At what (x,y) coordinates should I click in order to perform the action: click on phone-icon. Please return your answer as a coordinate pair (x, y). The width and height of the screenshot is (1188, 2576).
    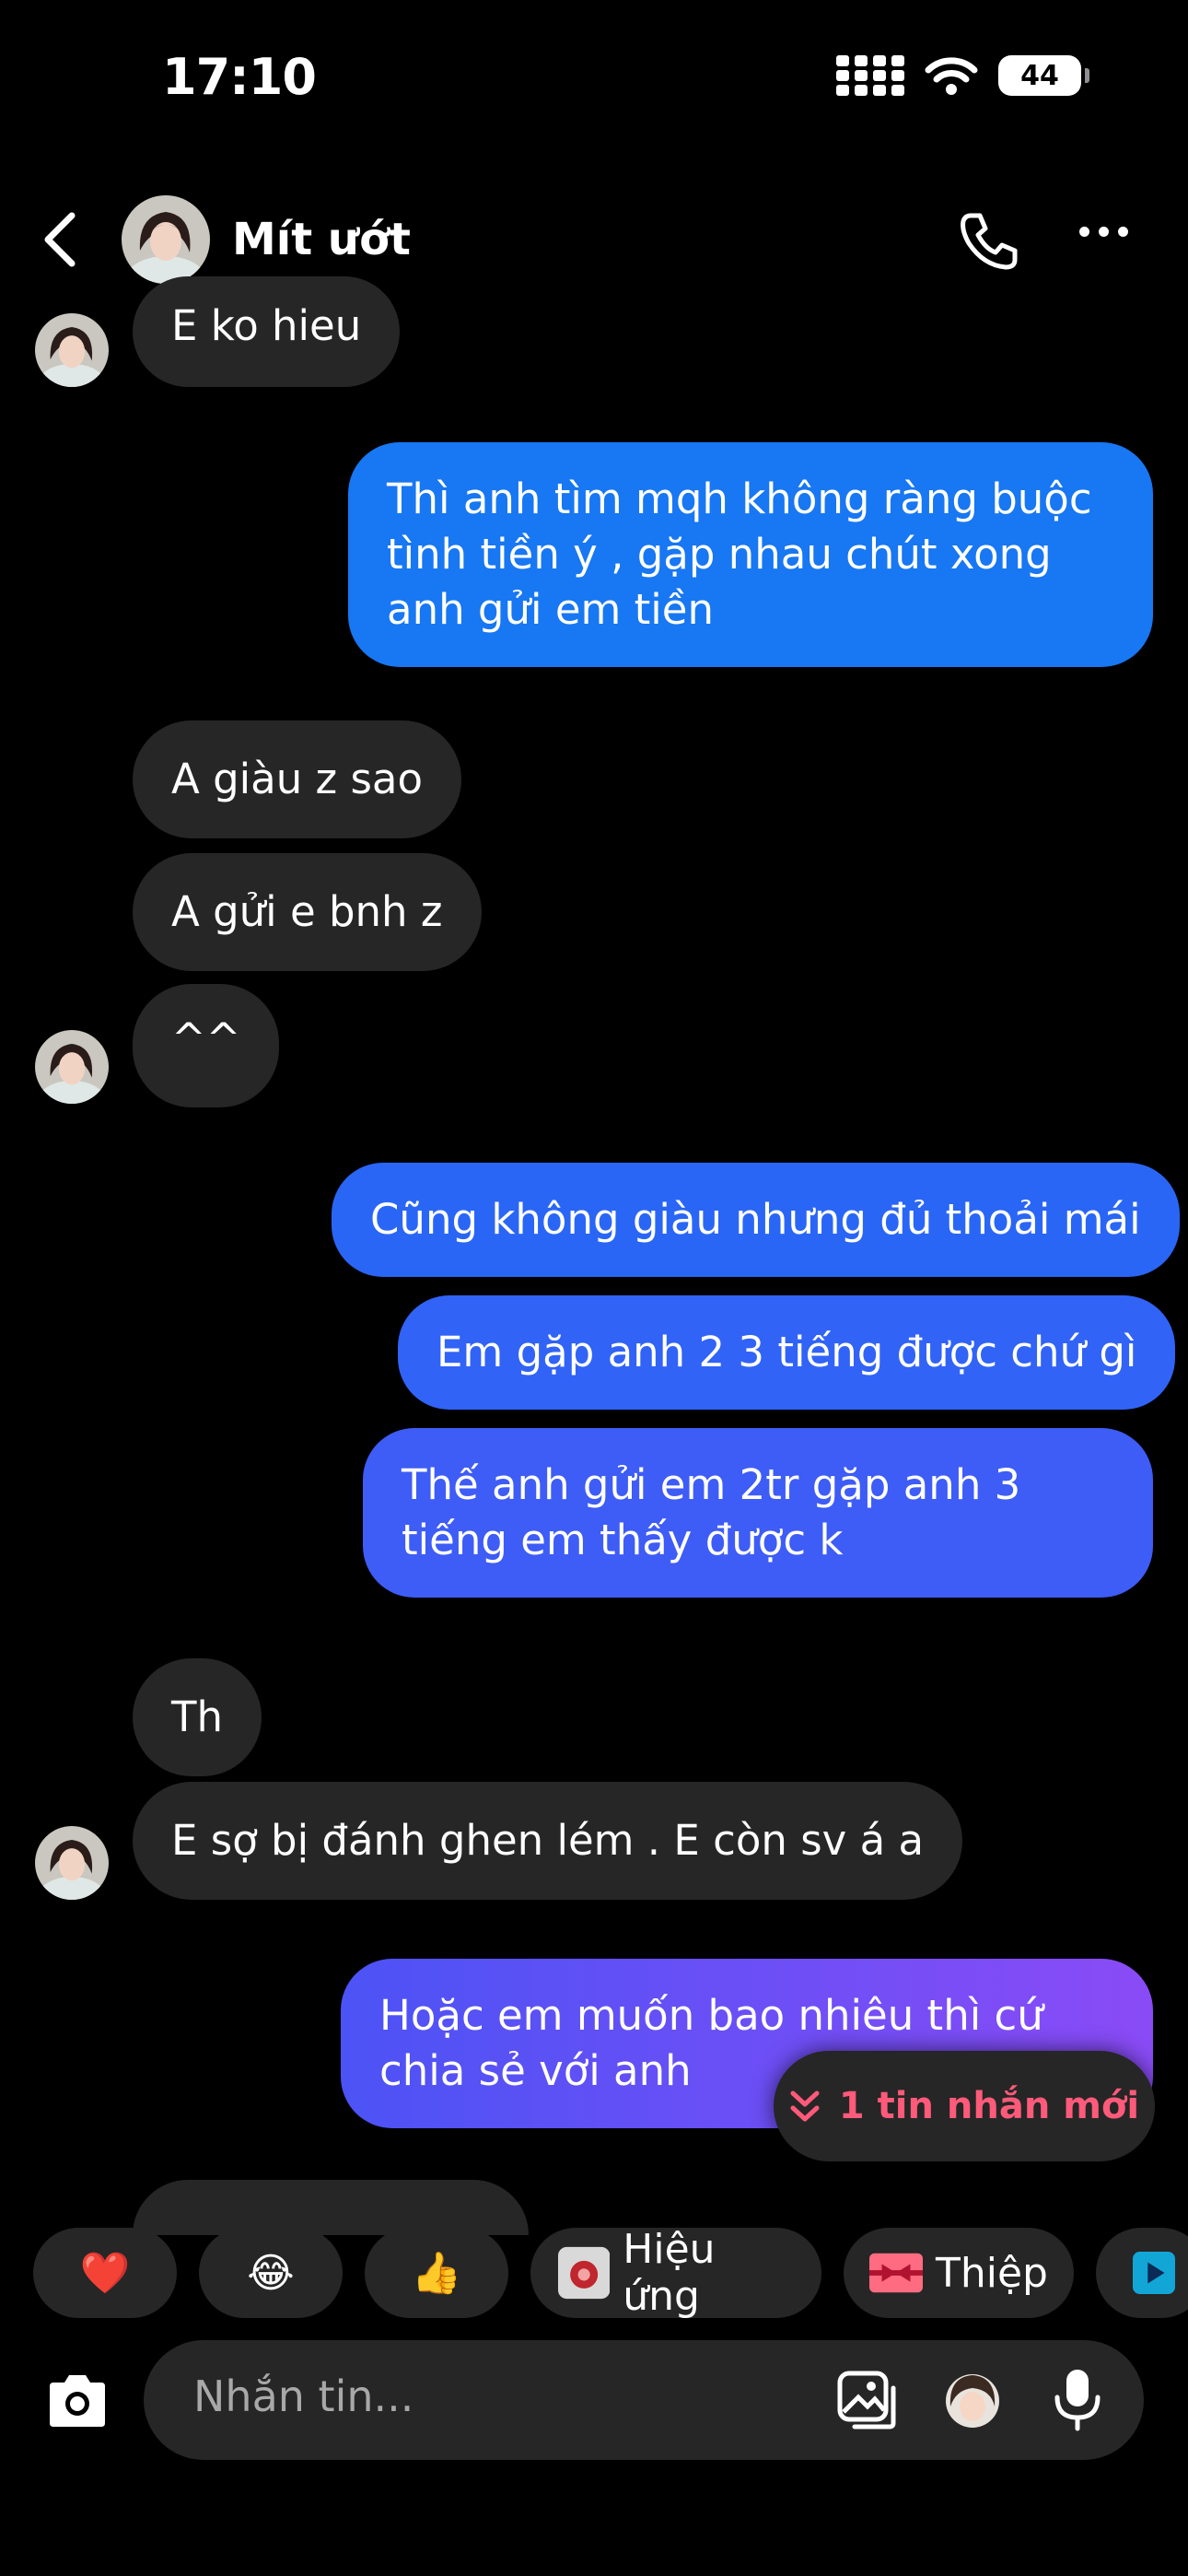
    Looking at the image, I should click on (989, 241).